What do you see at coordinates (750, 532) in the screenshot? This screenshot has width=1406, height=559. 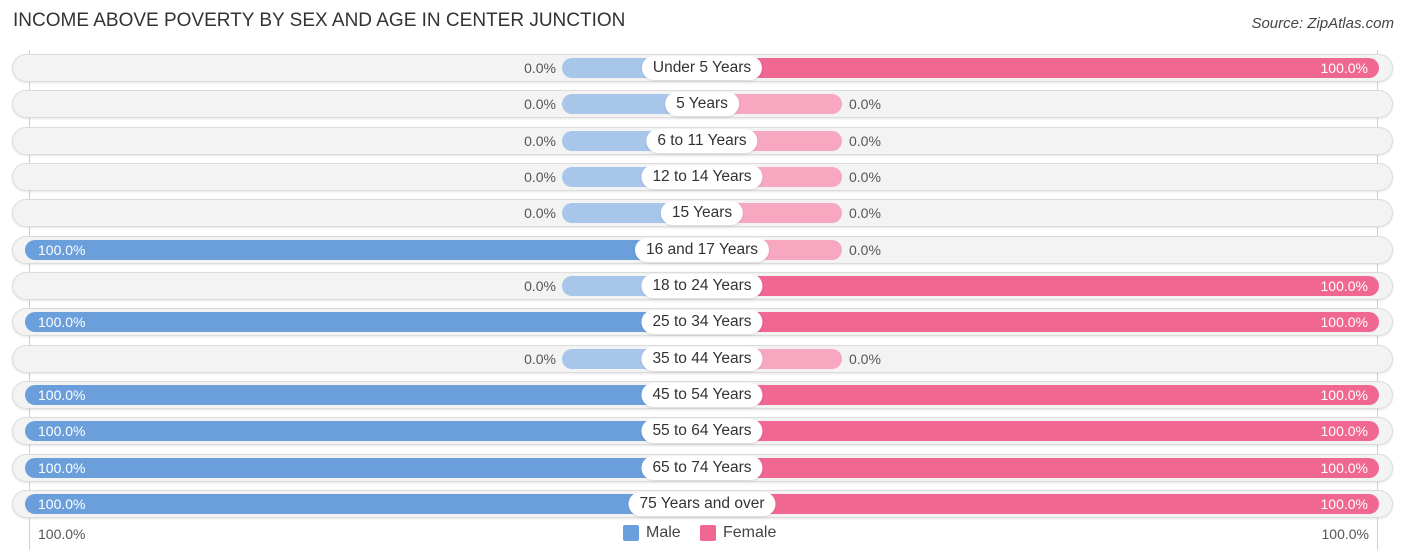 I see `legend-label-female: Female` at bounding box center [750, 532].